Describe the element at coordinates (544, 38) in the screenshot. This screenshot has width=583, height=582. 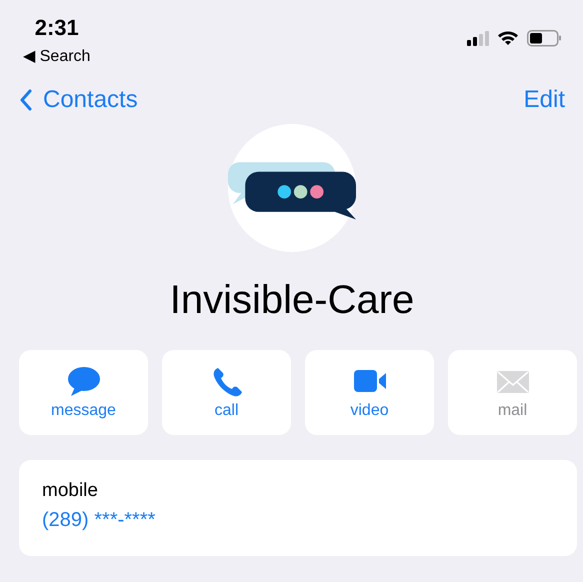
I see `battery-icon` at that location.